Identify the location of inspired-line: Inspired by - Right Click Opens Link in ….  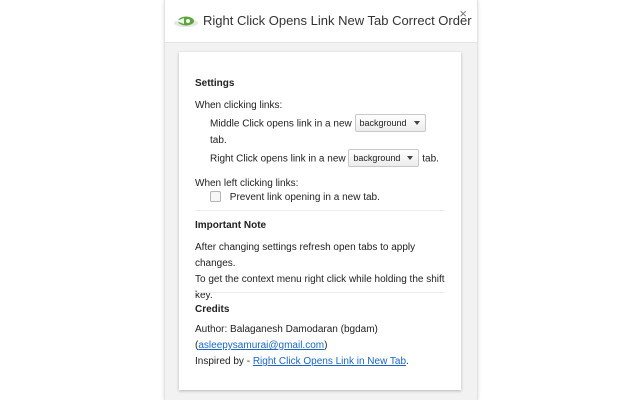
(324, 362).